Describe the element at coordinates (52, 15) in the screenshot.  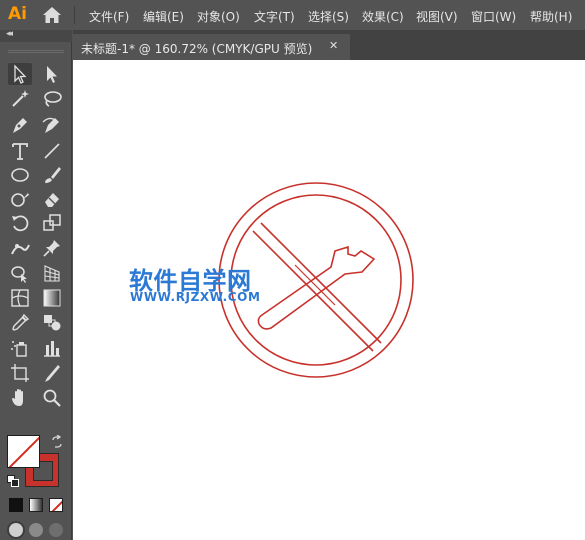
I see `home-icon` at that location.